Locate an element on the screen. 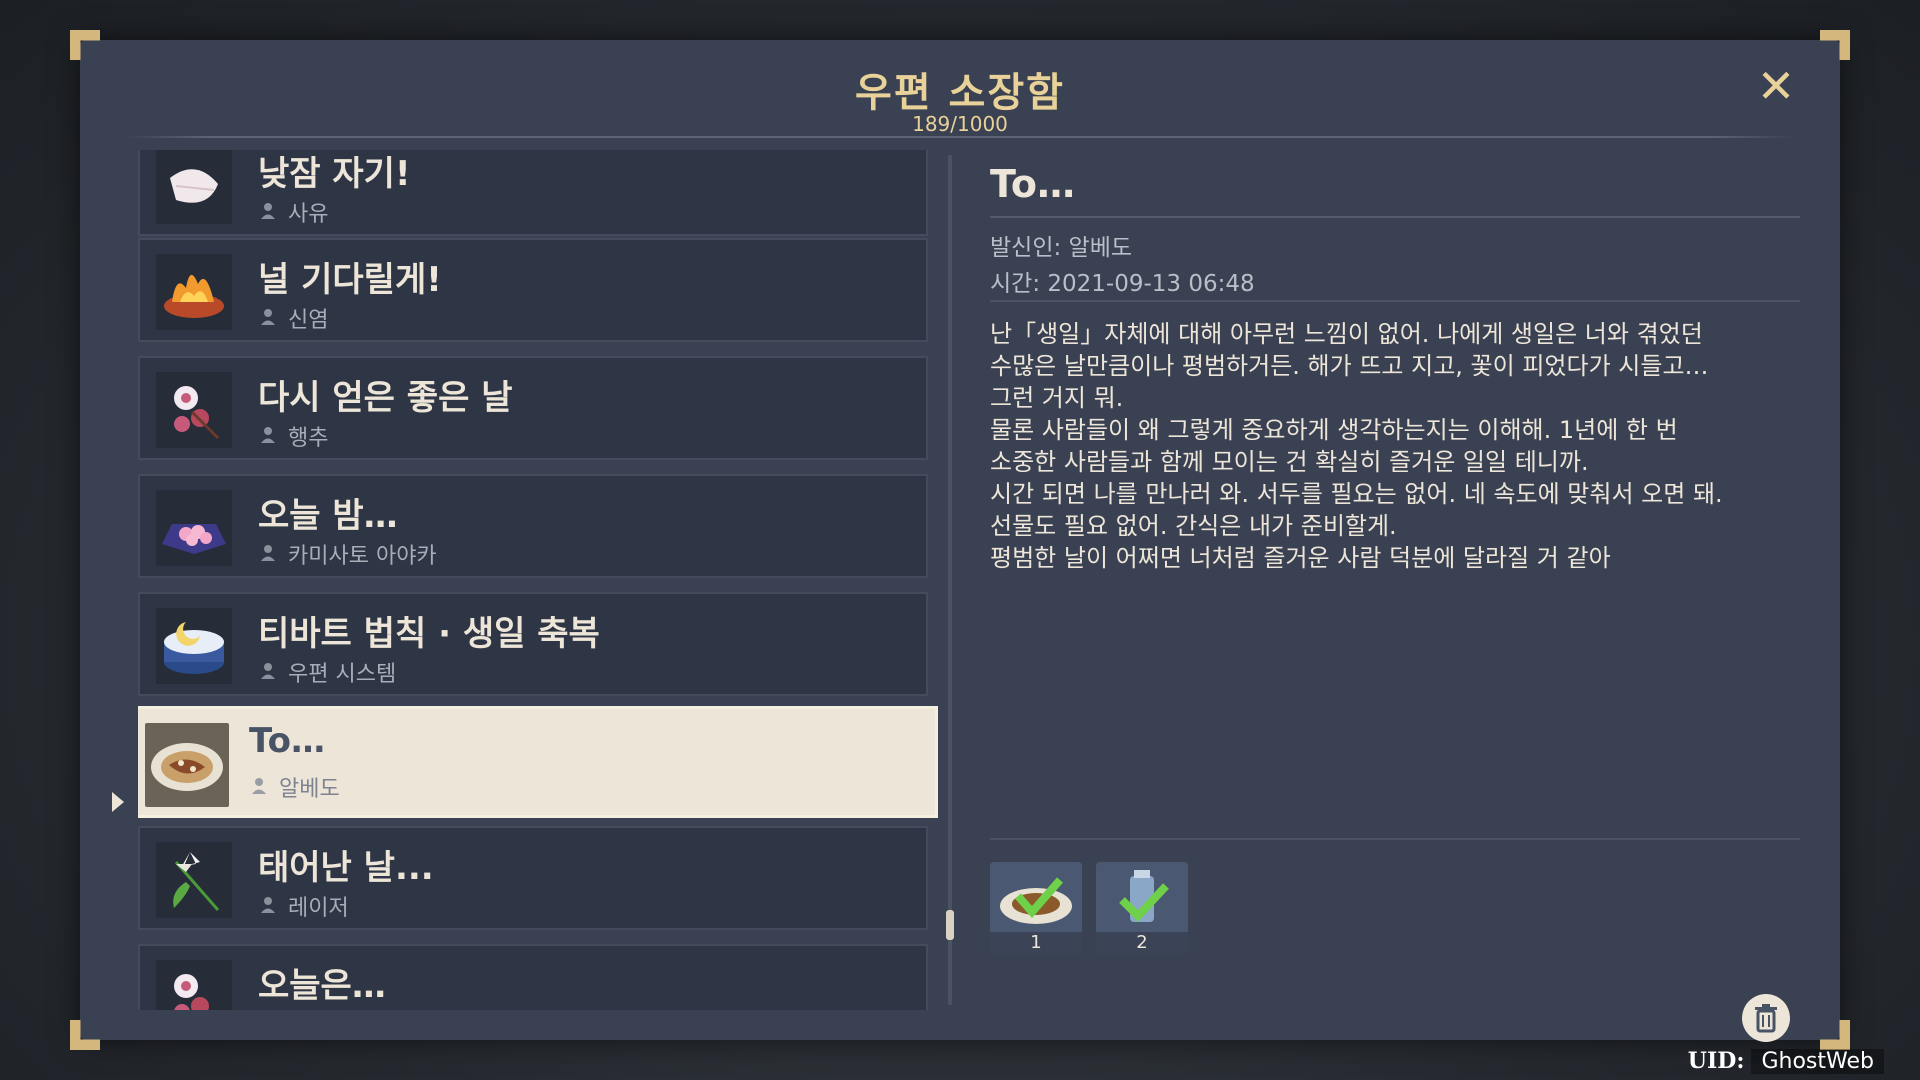 This screenshot has width=1920, height=1080. attachment-count: 2 is located at coordinates (1142, 943).